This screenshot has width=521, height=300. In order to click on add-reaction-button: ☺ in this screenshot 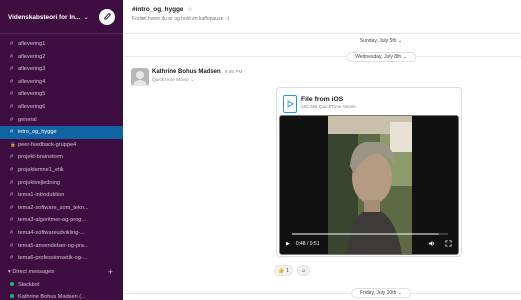, I will do `click(304, 270)`.